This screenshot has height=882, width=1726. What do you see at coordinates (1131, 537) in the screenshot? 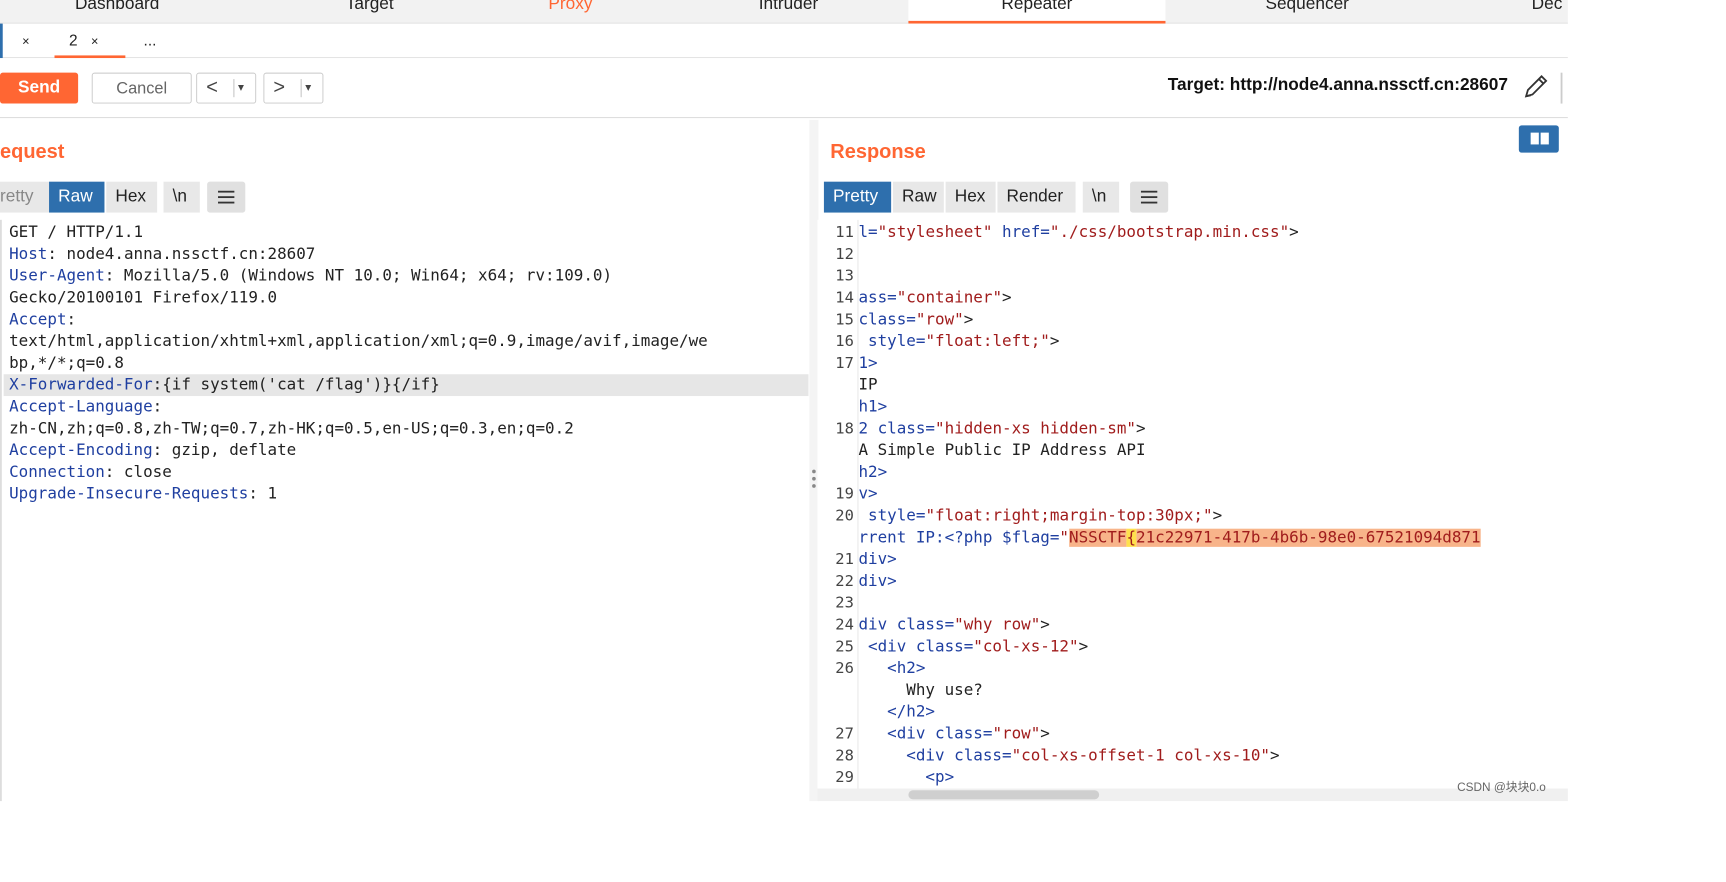
I see `flag-brace: {` at bounding box center [1131, 537].